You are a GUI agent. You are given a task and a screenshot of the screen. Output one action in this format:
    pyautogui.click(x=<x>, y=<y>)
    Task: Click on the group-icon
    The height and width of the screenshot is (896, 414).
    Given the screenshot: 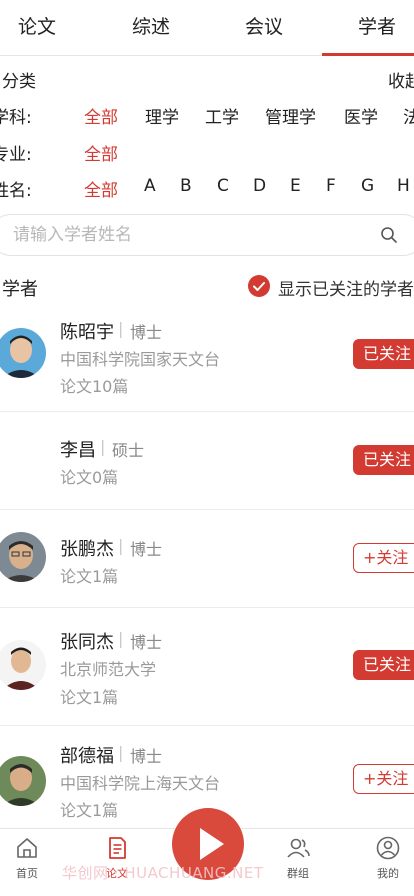 What is the action you would take?
    pyautogui.click(x=298, y=848)
    